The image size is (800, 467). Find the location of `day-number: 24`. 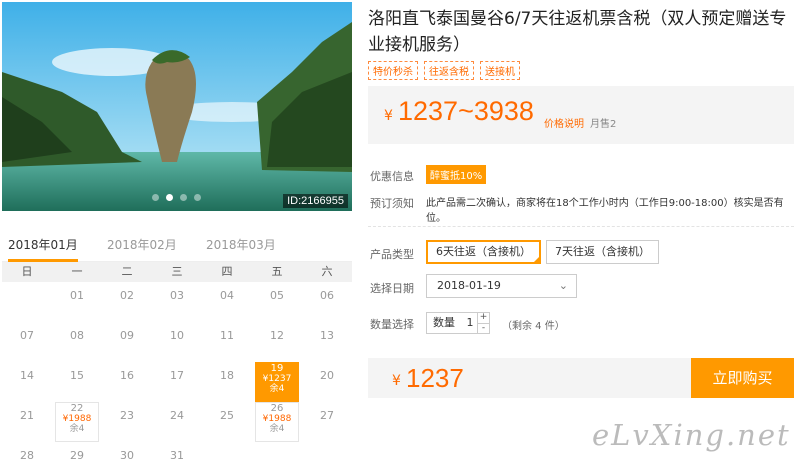

day-number: 24 is located at coordinates (177, 415).